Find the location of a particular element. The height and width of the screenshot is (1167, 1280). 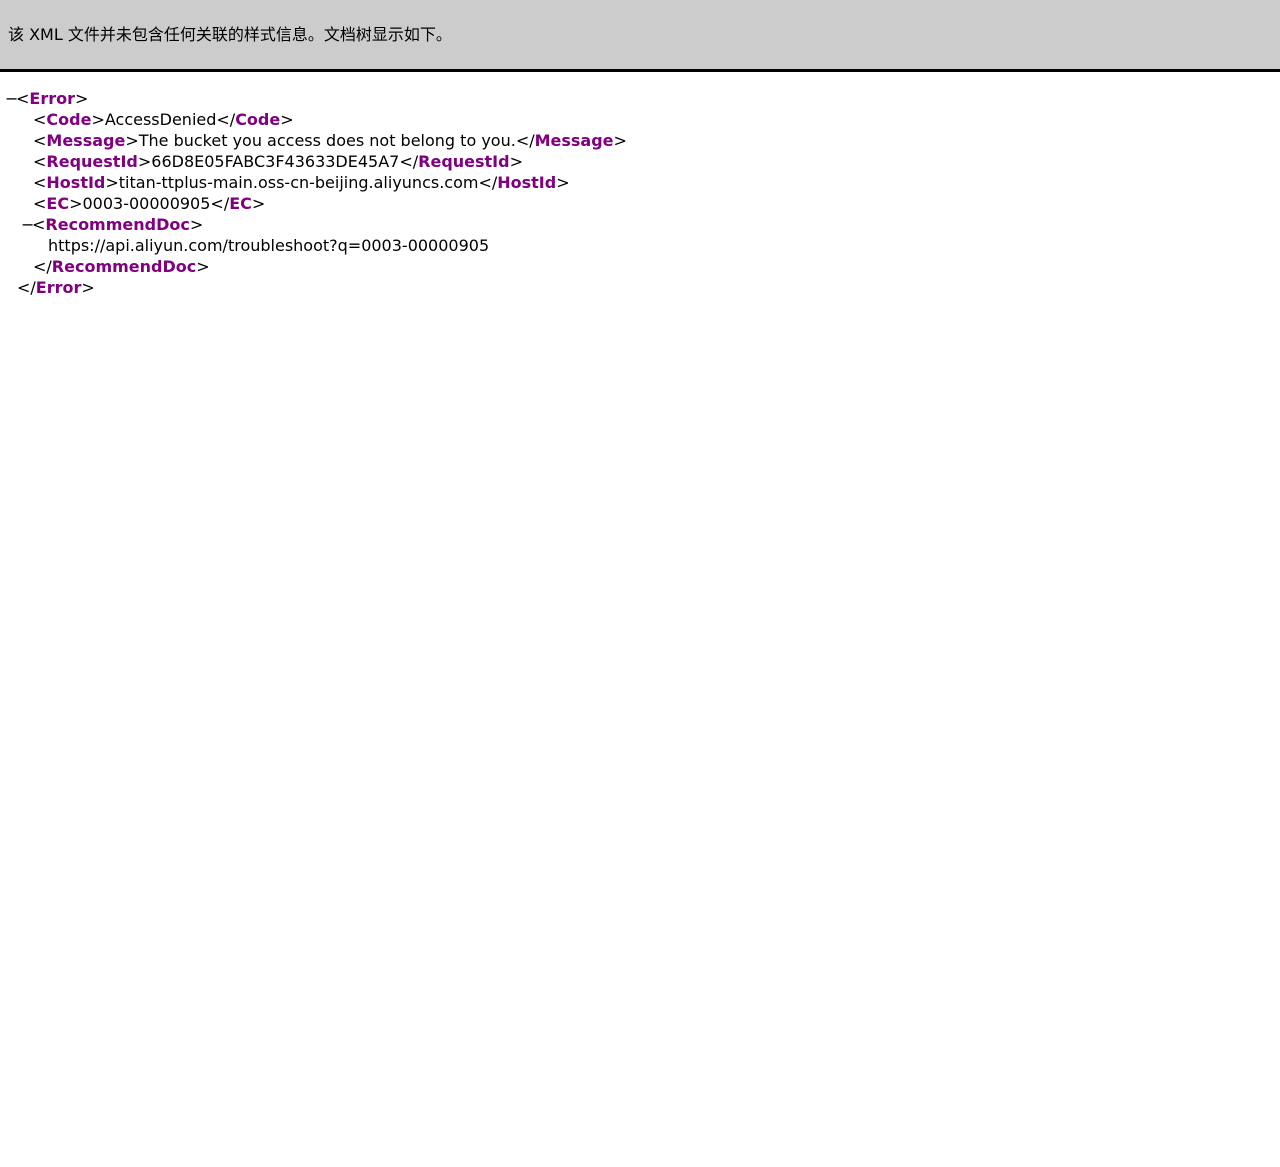

tag-name-error: Error is located at coordinates (52, 98).